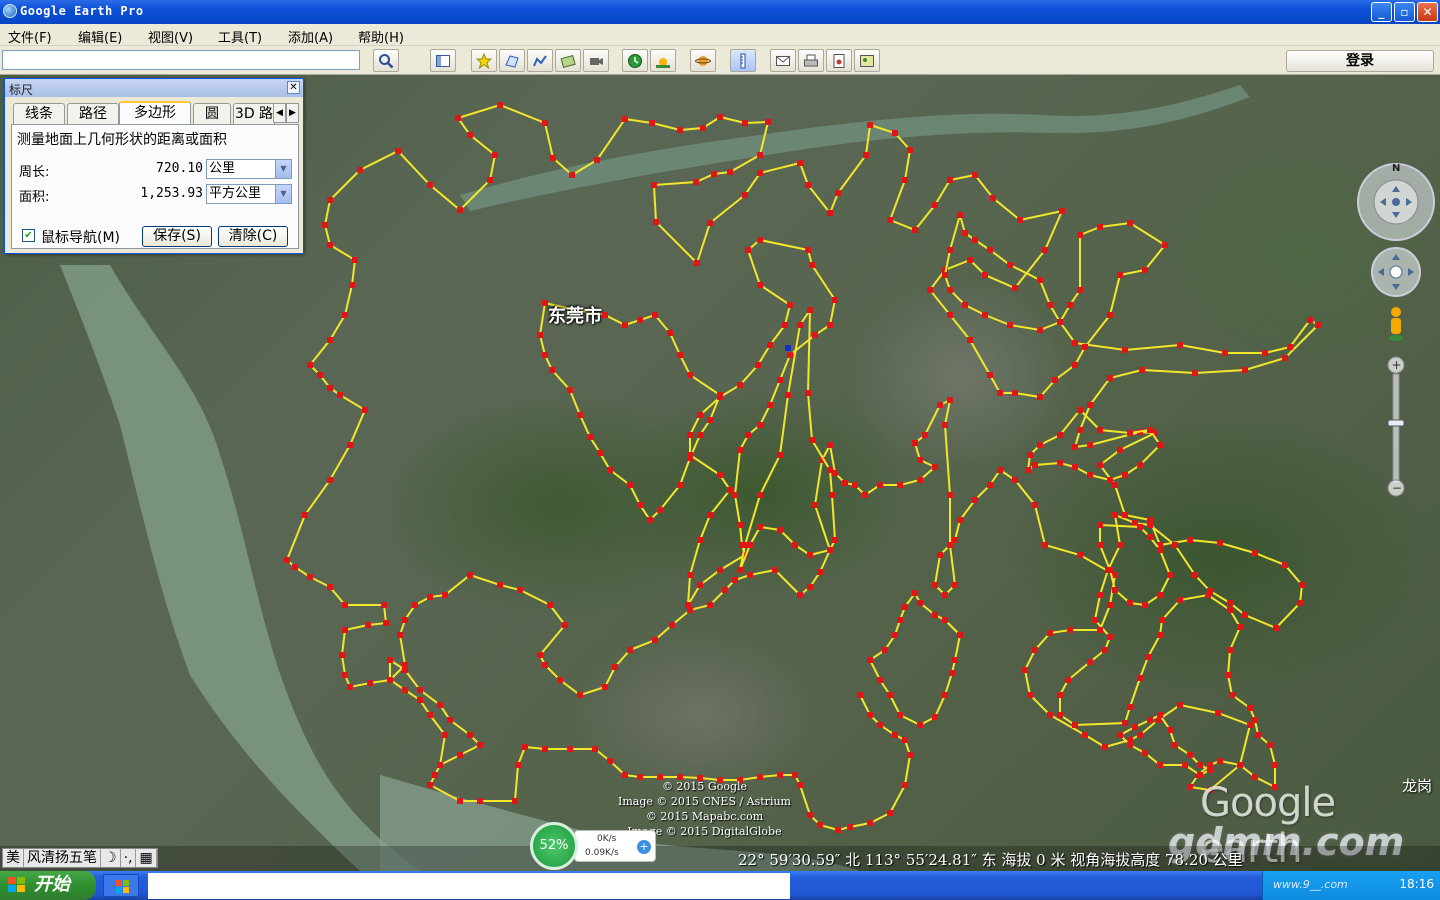 The image size is (1440, 900). I want to click on mouse-nav-label: 鼠标导航(M), so click(80, 237).